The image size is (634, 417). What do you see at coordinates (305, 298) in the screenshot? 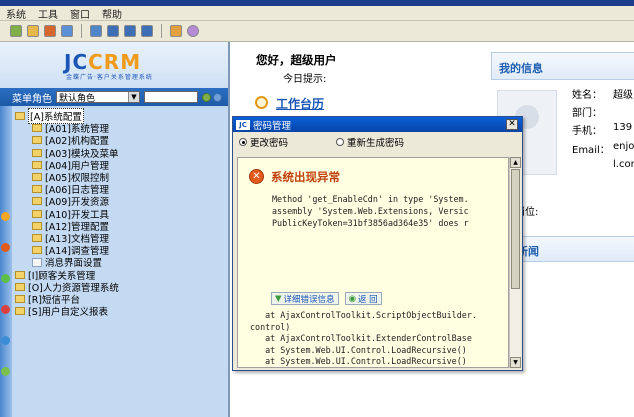
I see `error-details-button: ▼ 详细错误信息` at bounding box center [305, 298].